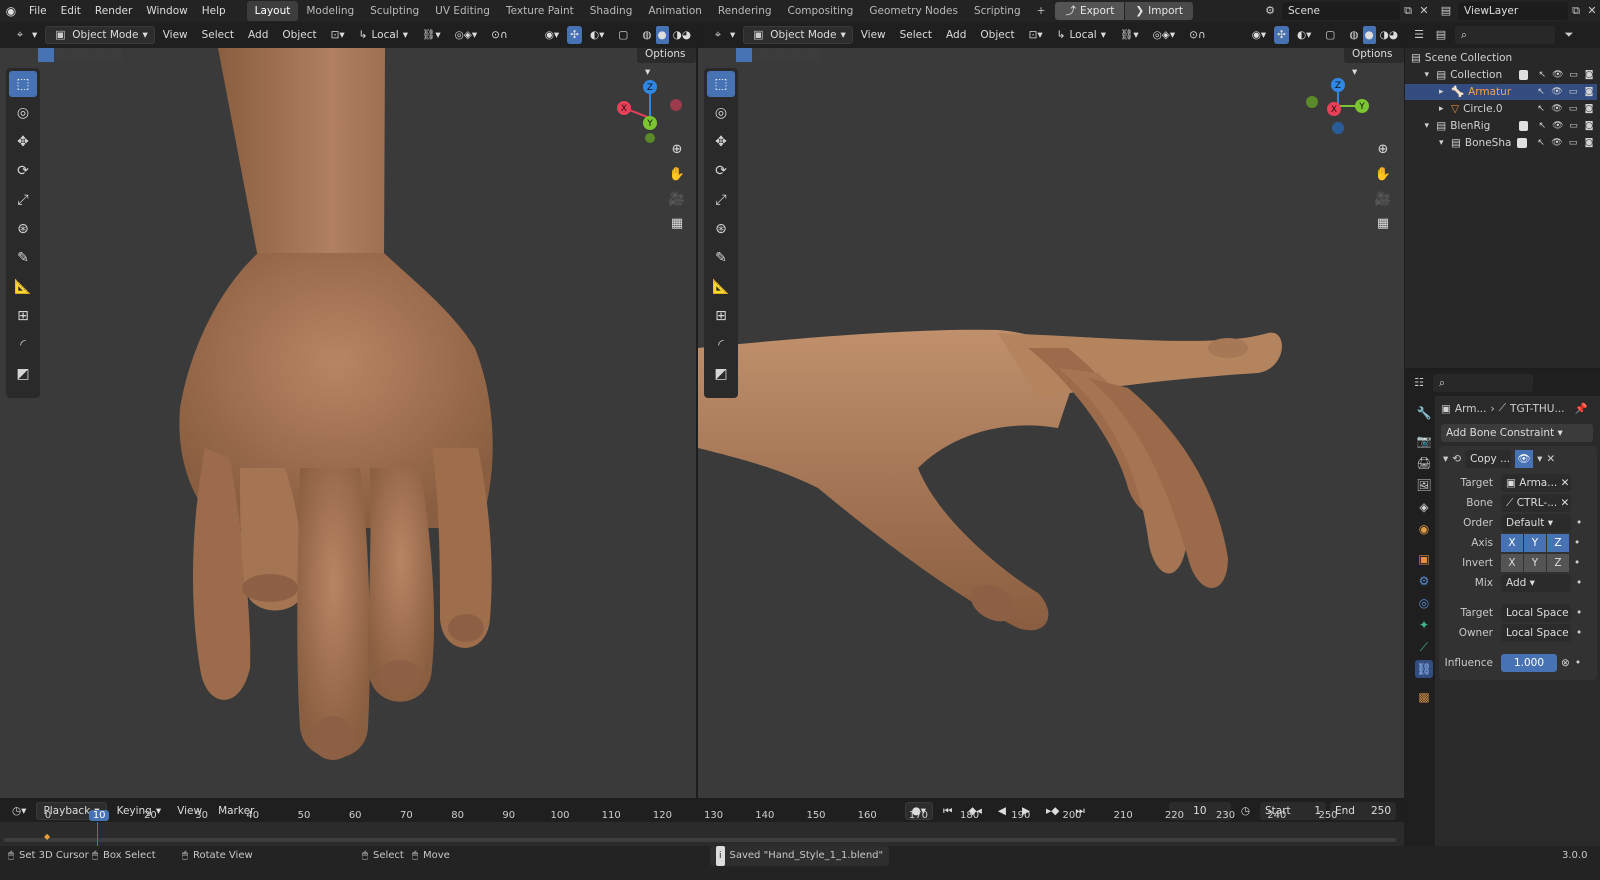 The width and height of the screenshot is (1600, 880). What do you see at coordinates (1373, 35) in the screenshot?
I see `shading-modes: ◍ ● ◑◕` at bounding box center [1373, 35].